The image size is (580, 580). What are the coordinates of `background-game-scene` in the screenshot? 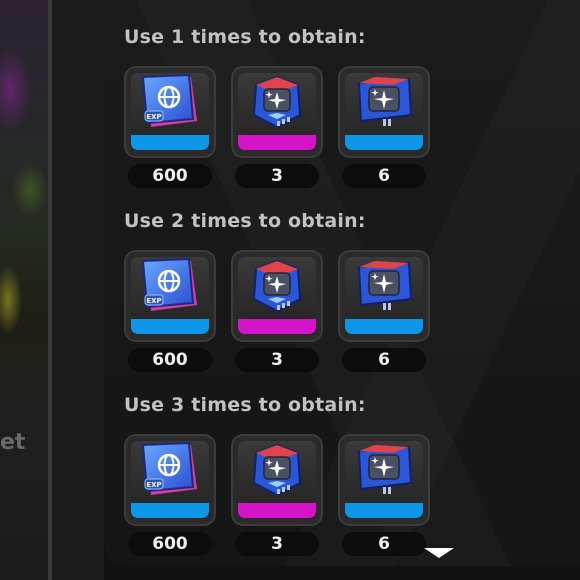 It's located at (24, 290).